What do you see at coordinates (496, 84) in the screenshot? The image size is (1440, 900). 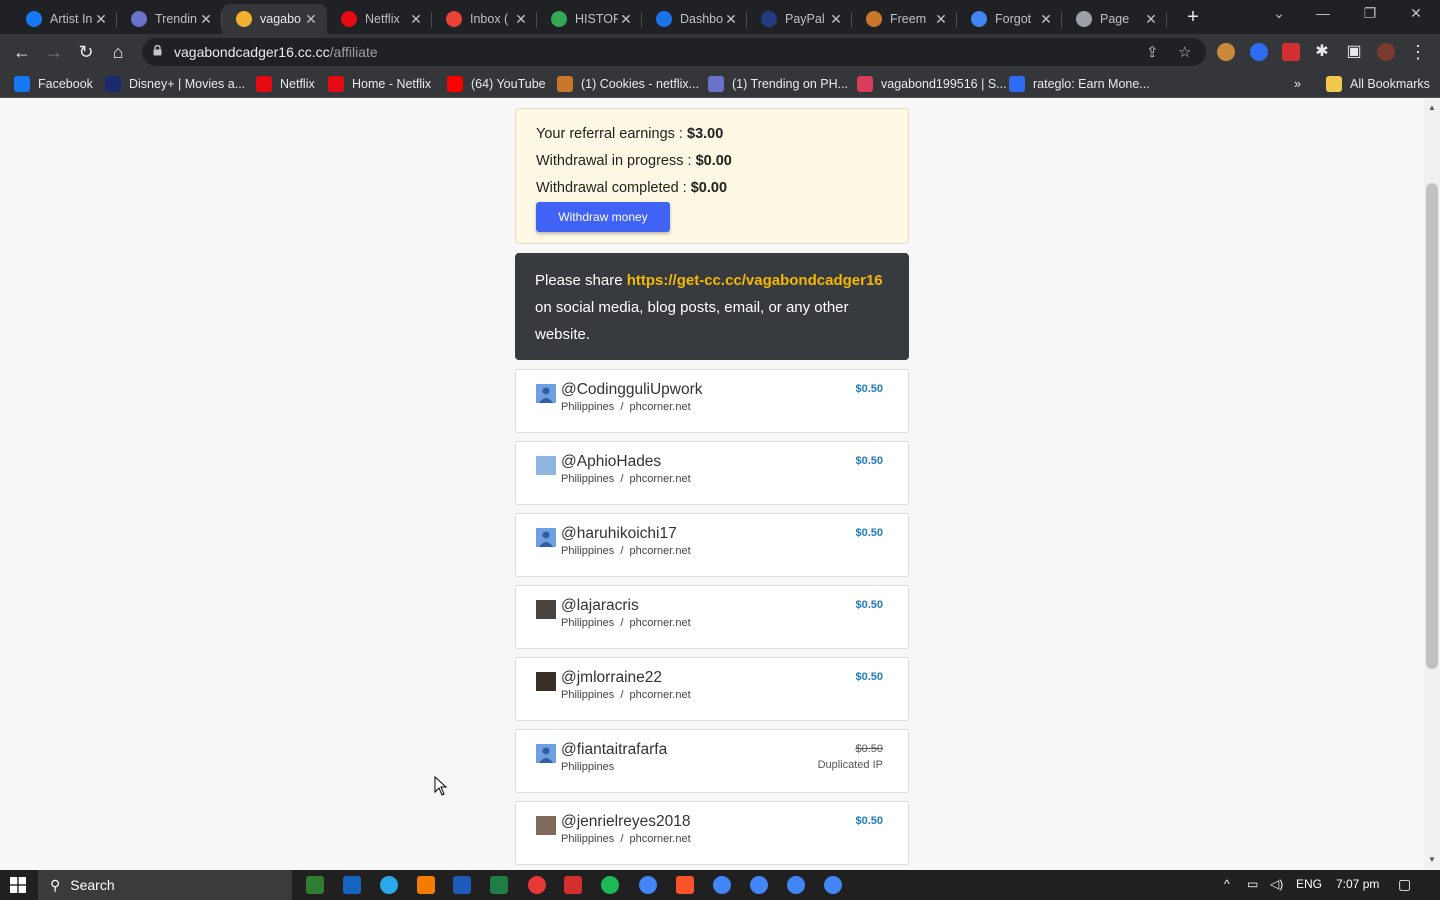 I see `bookmark-item: (64) YouTube` at bounding box center [496, 84].